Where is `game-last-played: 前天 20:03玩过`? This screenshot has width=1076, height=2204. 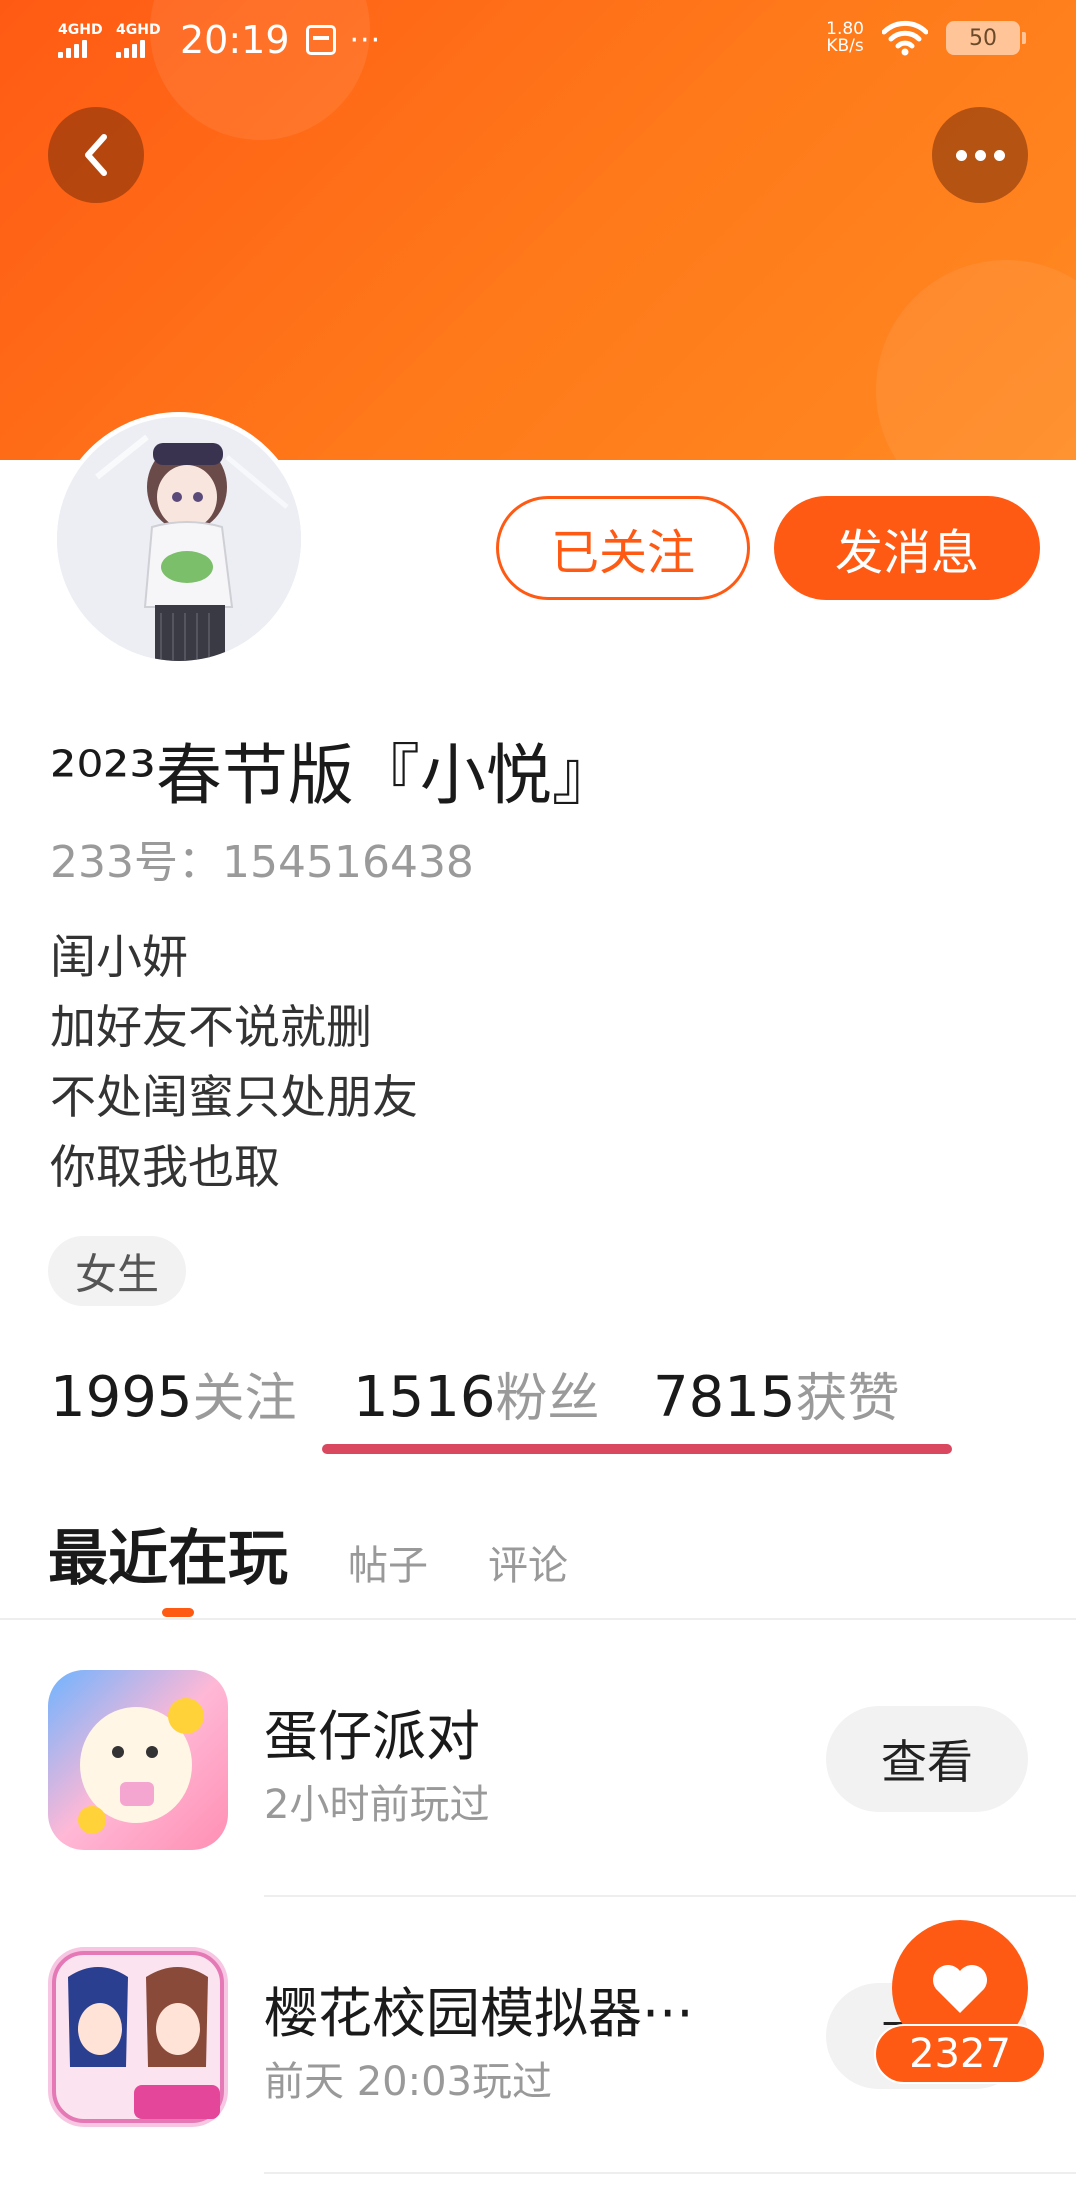 game-last-played: 前天 20:03玩过 is located at coordinates (408, 2082).